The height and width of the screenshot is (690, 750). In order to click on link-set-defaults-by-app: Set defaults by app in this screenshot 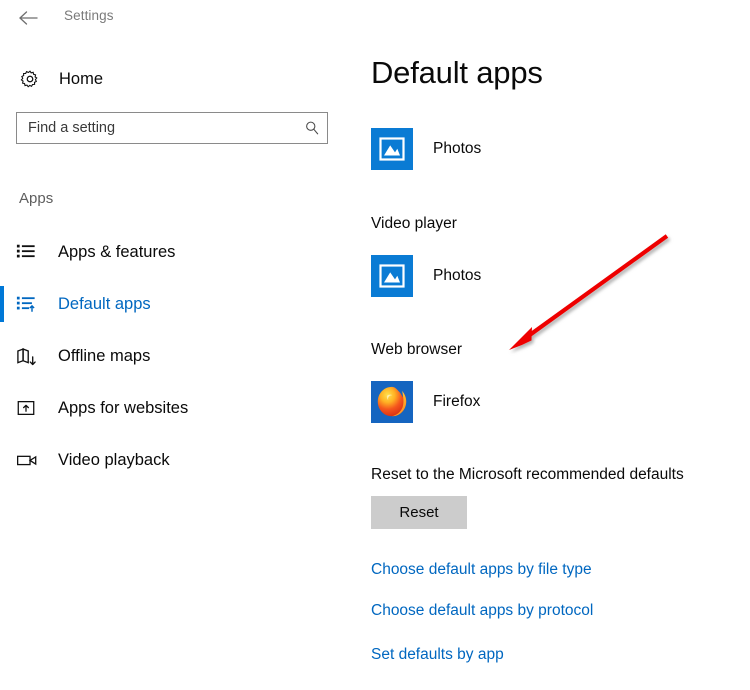, I will do `click(437, 655)`.